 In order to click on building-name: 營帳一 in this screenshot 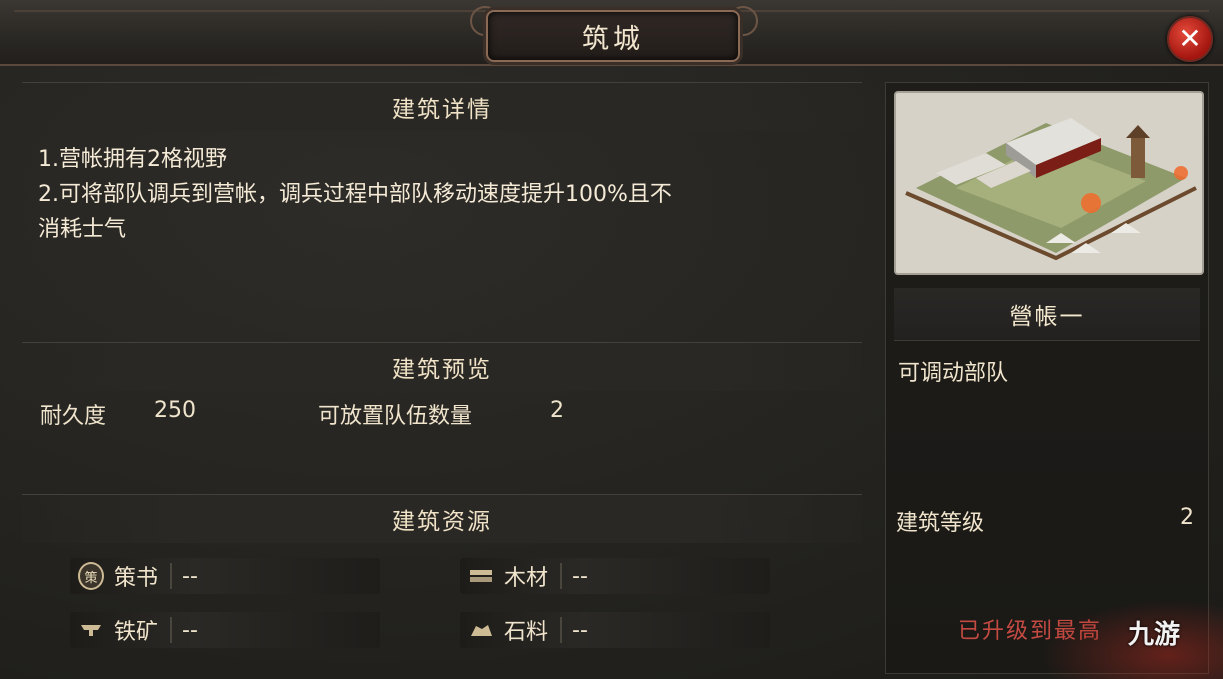, I will do `click(1047, 317)`.